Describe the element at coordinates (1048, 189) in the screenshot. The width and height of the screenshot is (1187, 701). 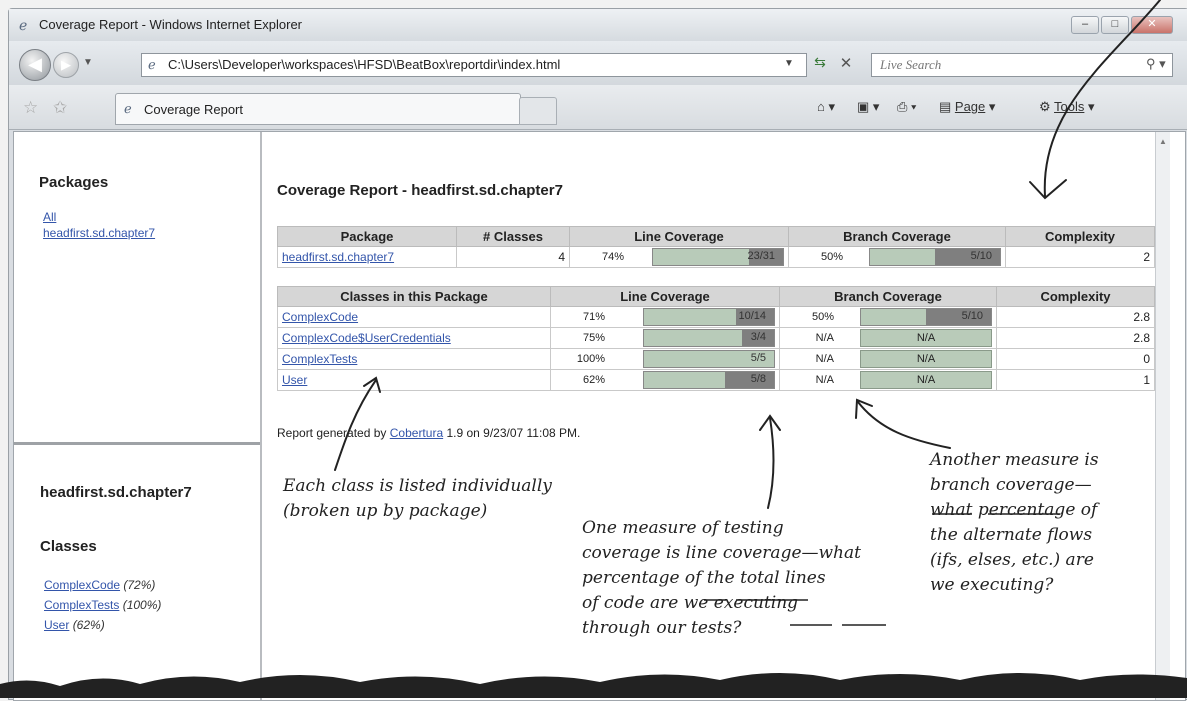
I see `arrowhead-complexity` at that location.